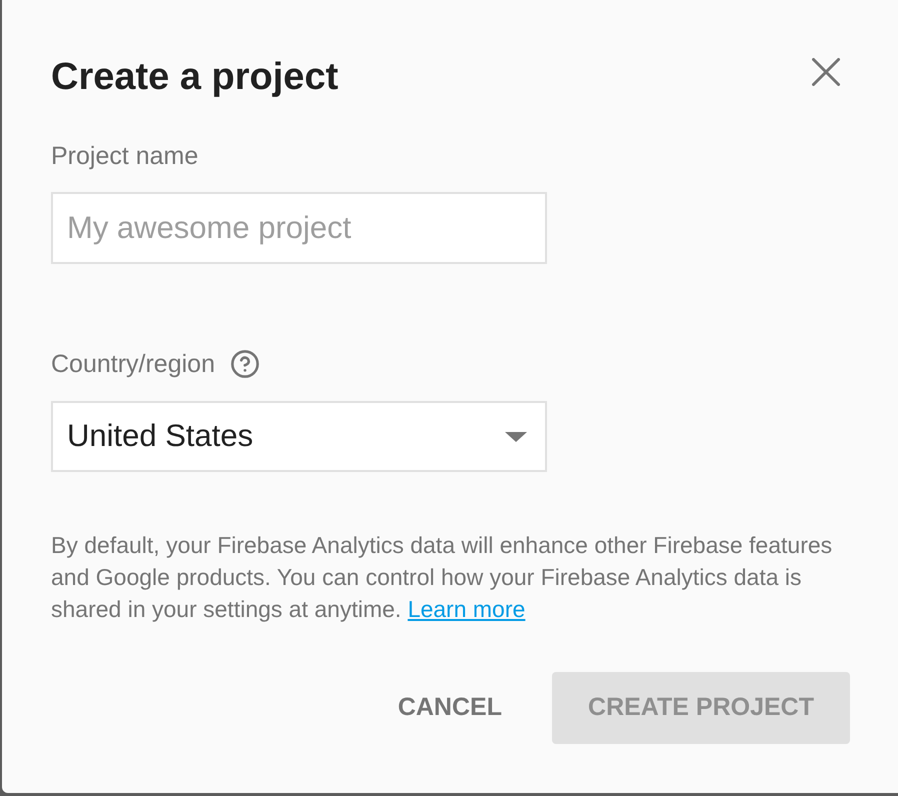 The height and width of the screenshot is (796, 898). Describe the element at coordinates (124, 156) in the screenshot. I see `field-label: Project name` at that location.